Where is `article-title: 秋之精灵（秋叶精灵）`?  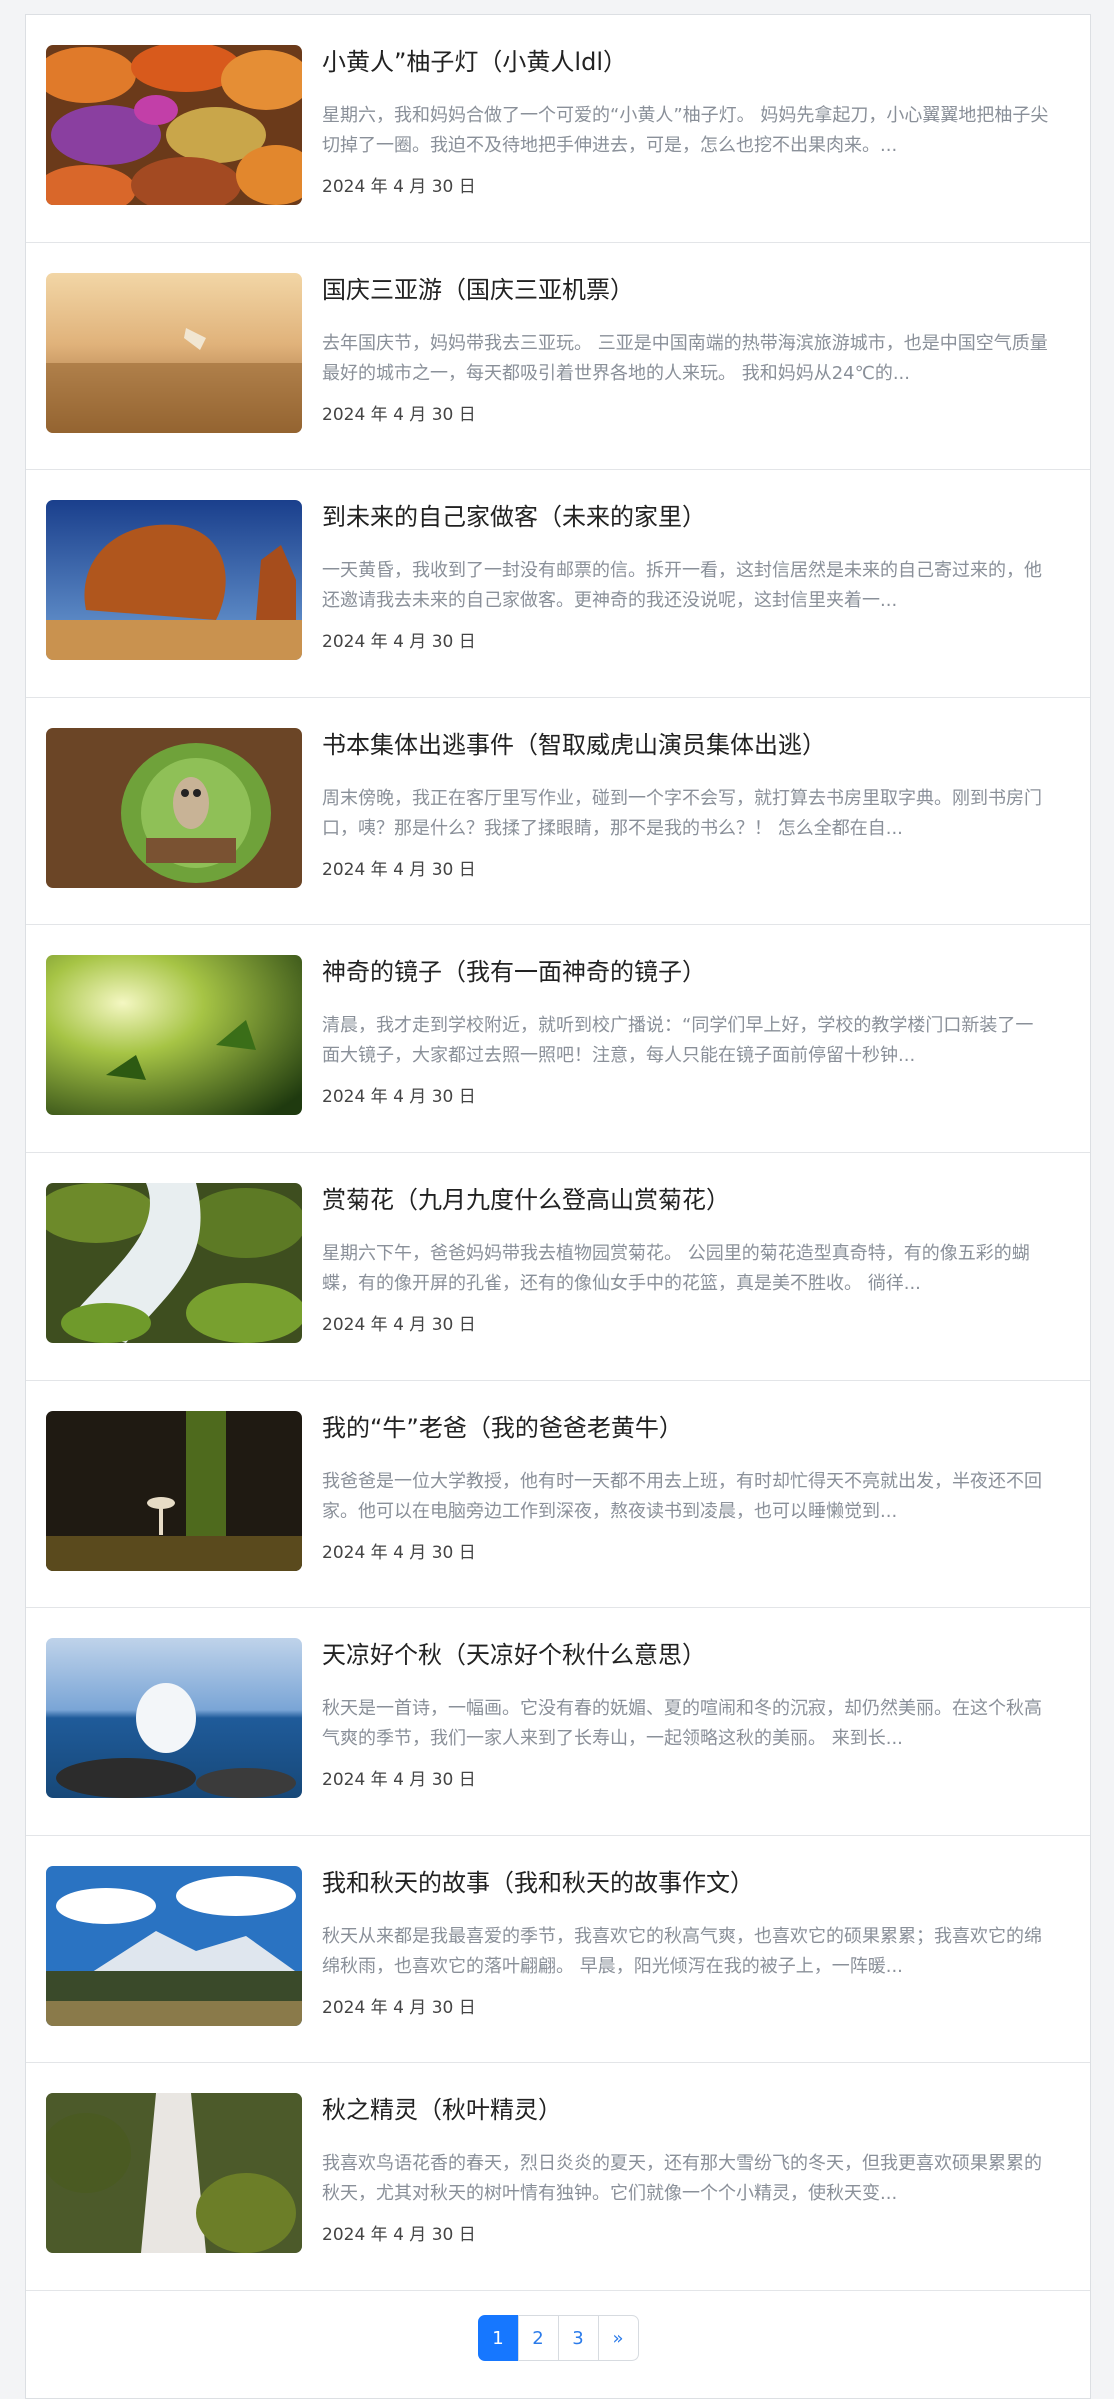
article-title: 秋之精灵（秋叶精灵） is located at coordinates (691, 2110).